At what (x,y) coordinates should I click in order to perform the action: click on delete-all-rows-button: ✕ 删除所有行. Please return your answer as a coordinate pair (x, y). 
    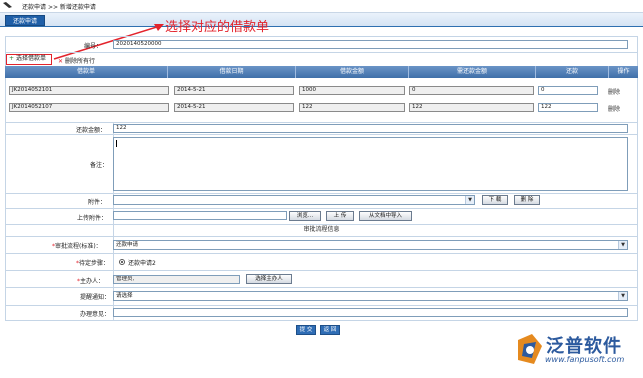
    Looking at the image, I should click on (76, 60).